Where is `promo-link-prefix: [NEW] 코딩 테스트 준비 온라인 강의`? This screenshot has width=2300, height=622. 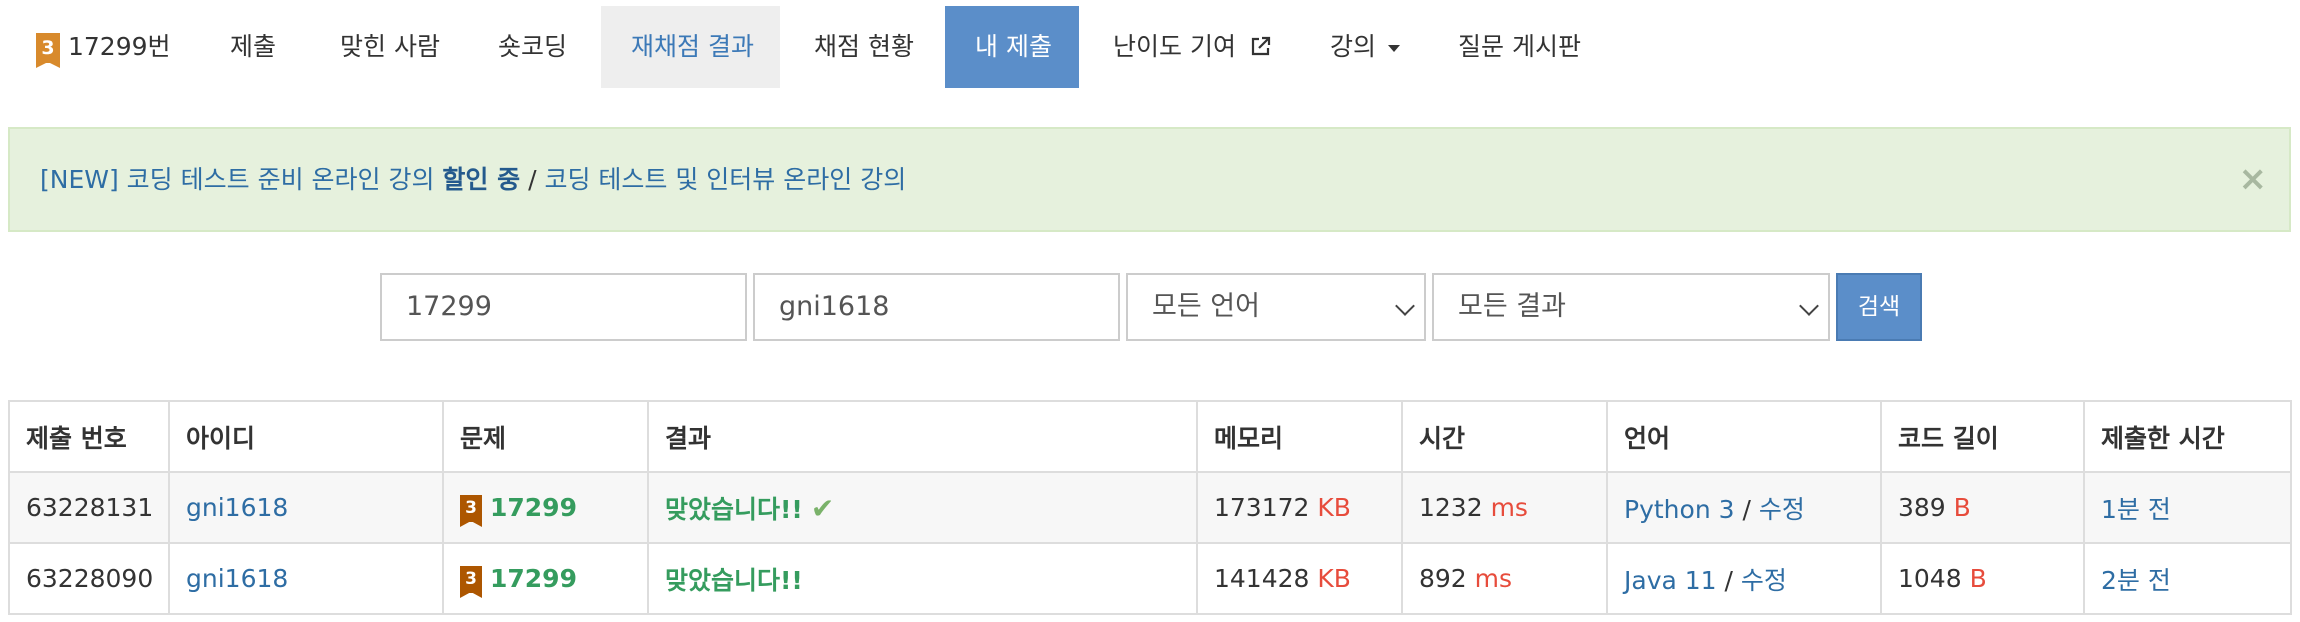 promo-link-prefix: [NEW] 코딩 테스트 준비 온라인 강의 is located at coordinates (241, 179).